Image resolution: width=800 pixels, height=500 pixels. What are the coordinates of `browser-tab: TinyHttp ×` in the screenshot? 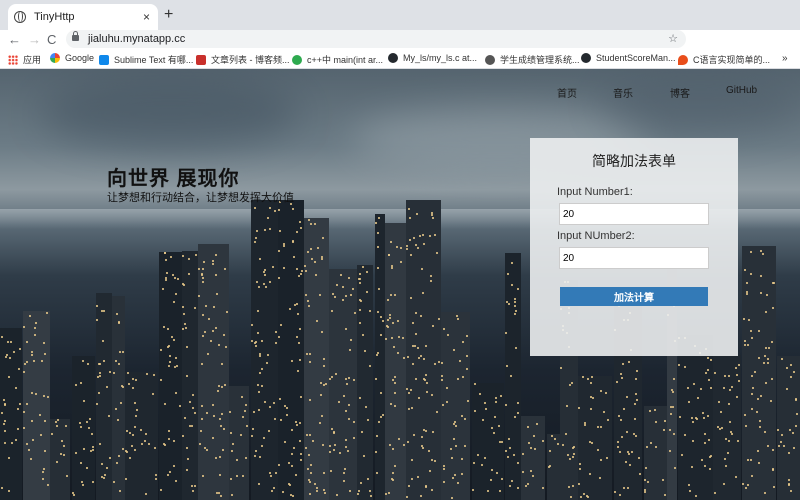 It's located at (83, 17).